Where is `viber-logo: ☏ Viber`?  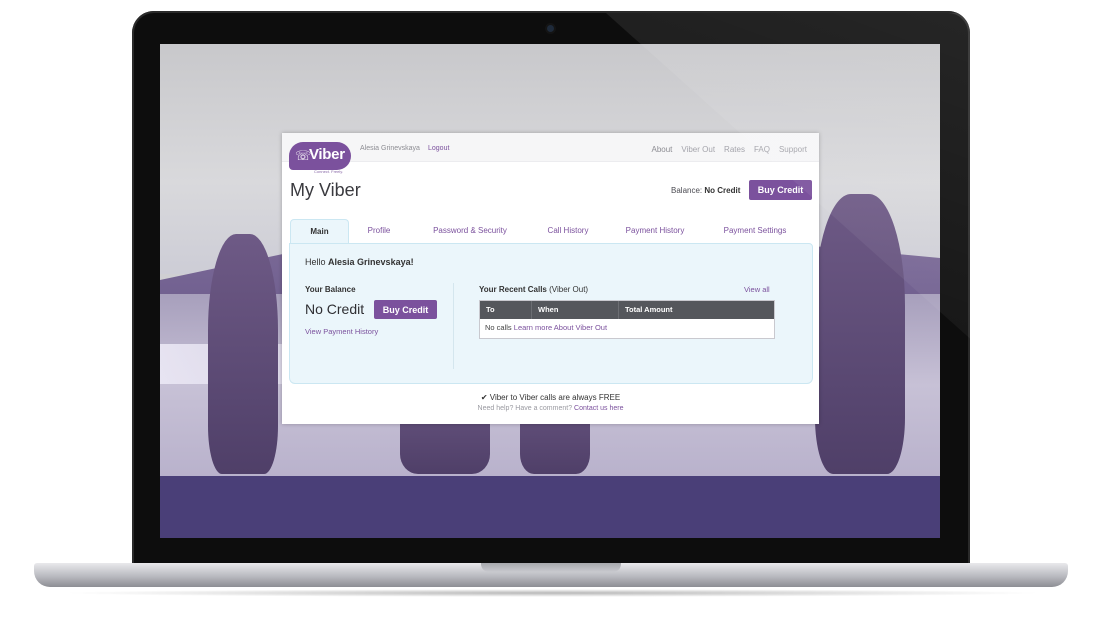 viber-logo: ☏ Viber is located at coordinates (320, 156).